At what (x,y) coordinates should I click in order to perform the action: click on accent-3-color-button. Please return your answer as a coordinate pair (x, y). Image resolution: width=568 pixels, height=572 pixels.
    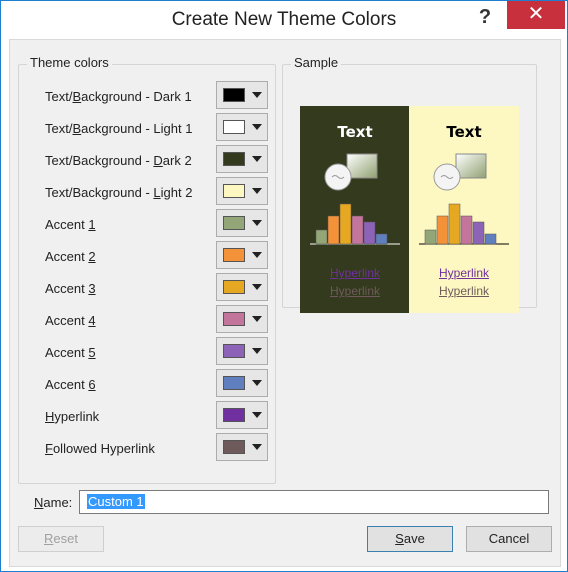
    Looking at the image, I should click on (242, 287).